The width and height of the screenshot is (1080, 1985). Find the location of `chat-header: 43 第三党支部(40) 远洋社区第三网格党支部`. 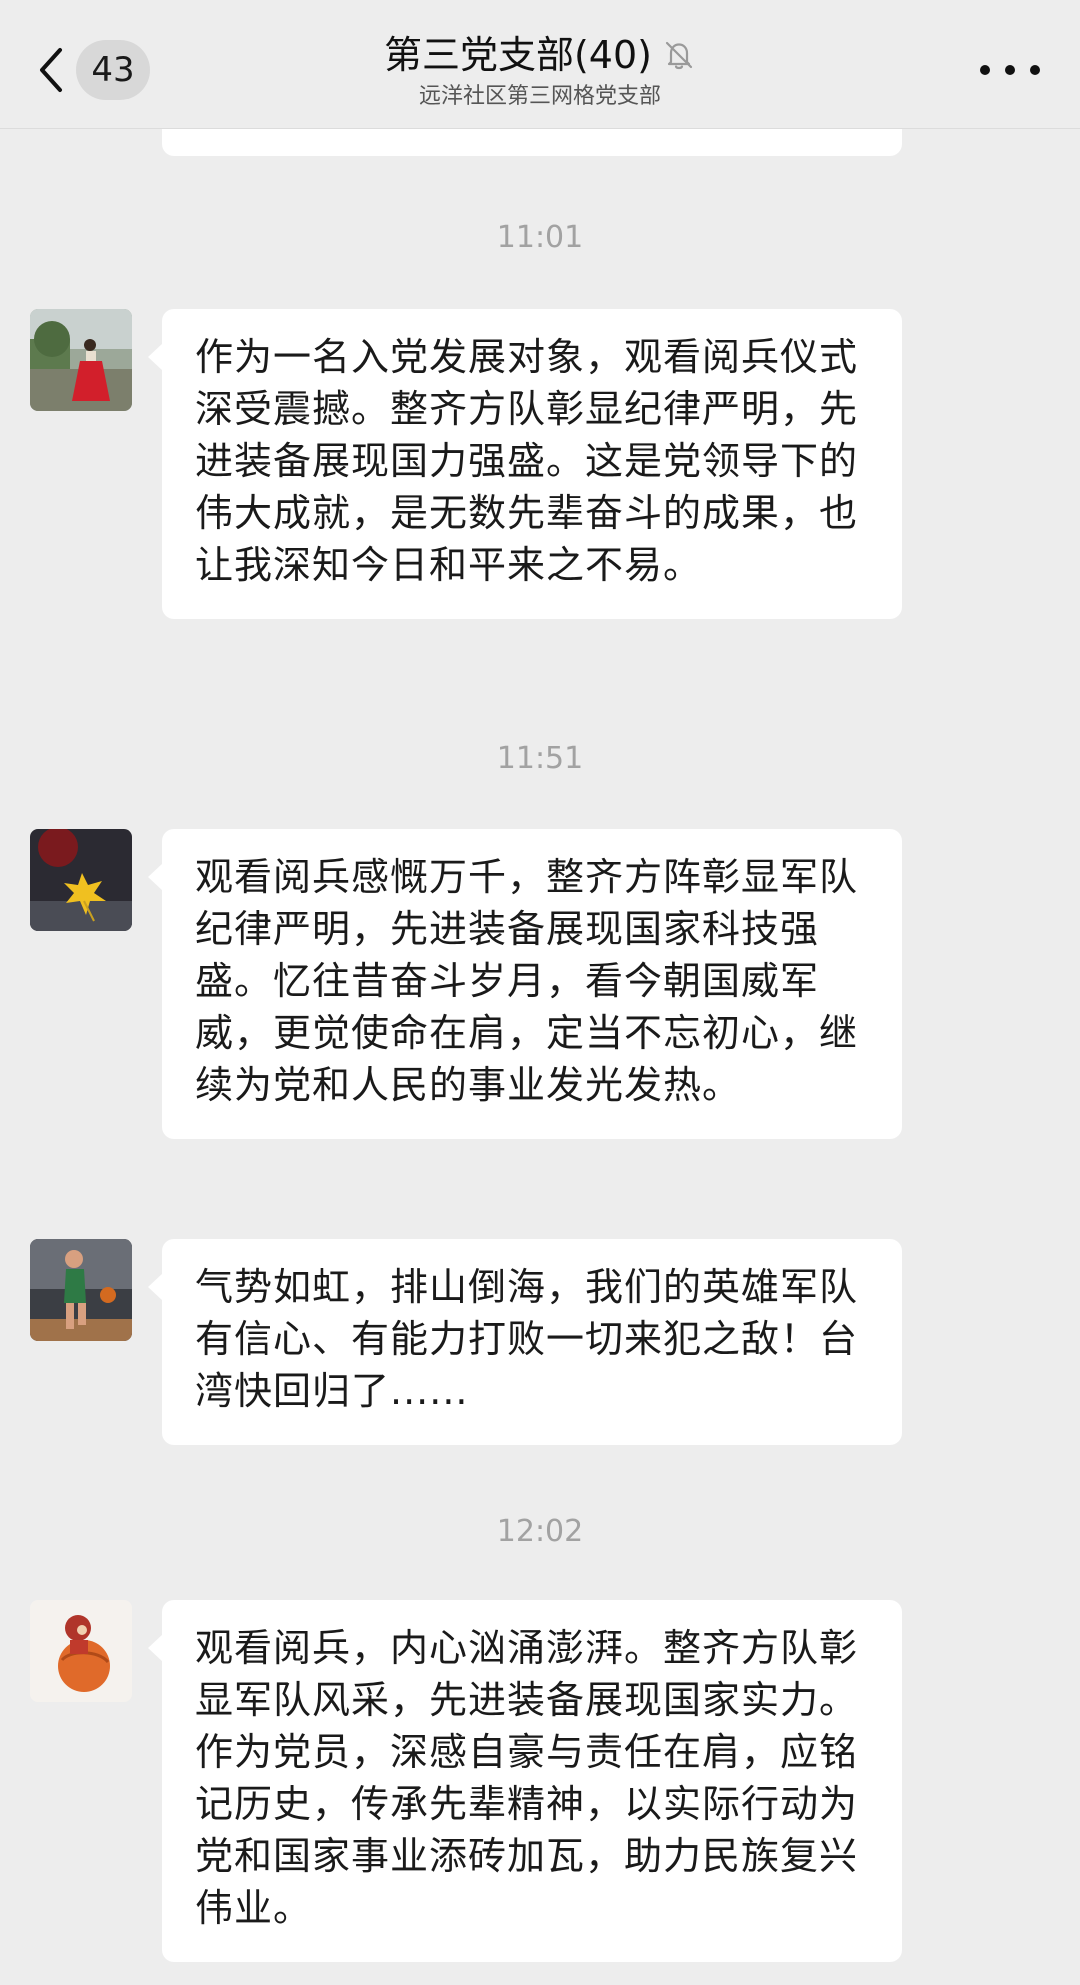

chat-header: 43 第三党支部(40) 远洋社区第三网格党支部 is located at coordinates (540, 64).